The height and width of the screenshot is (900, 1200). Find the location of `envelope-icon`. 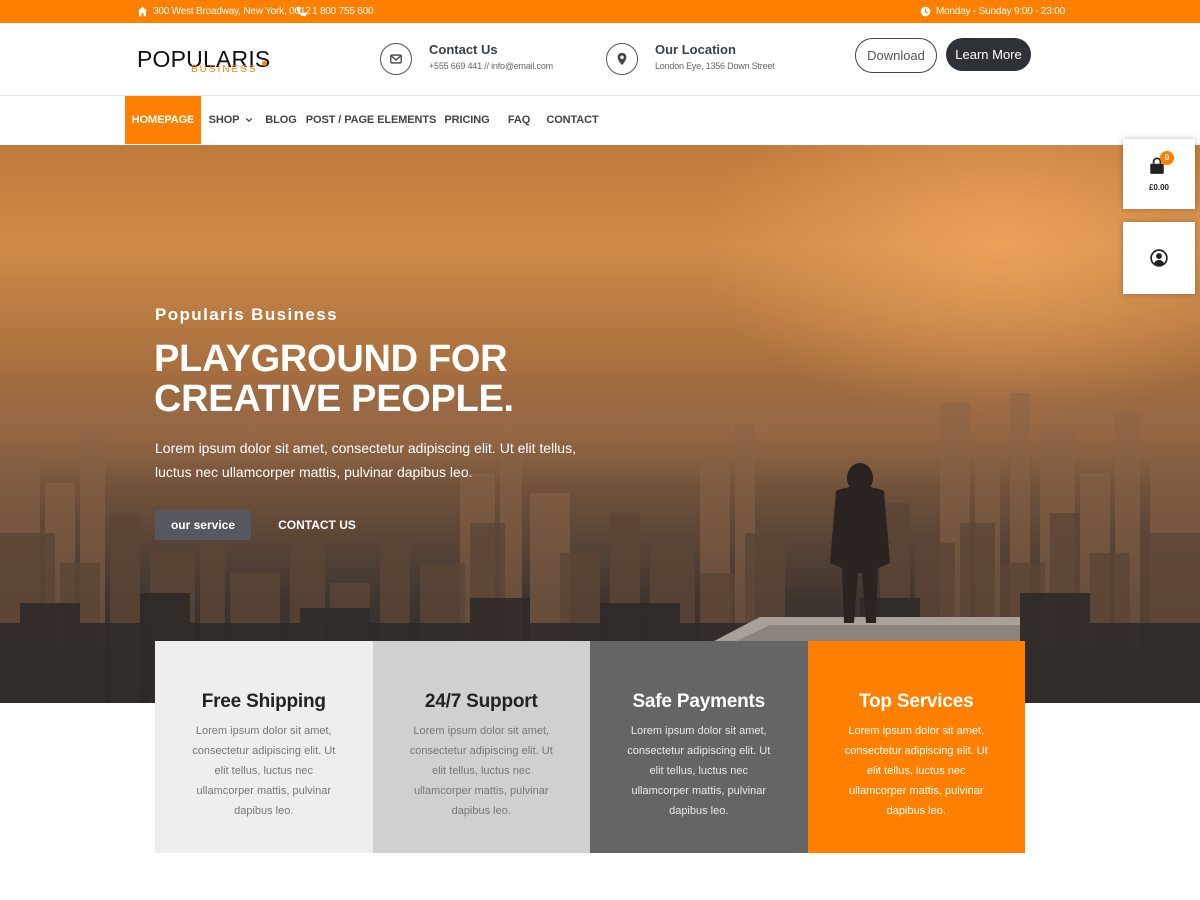

envelope-icon is located at coordinates (396, 59).